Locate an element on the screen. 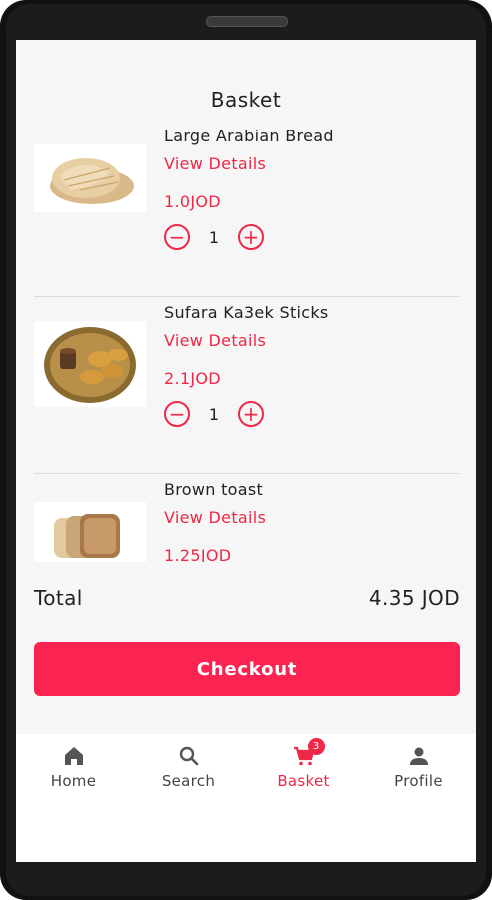  nav-item-profile: Profile is located at coordinates (418, 774).